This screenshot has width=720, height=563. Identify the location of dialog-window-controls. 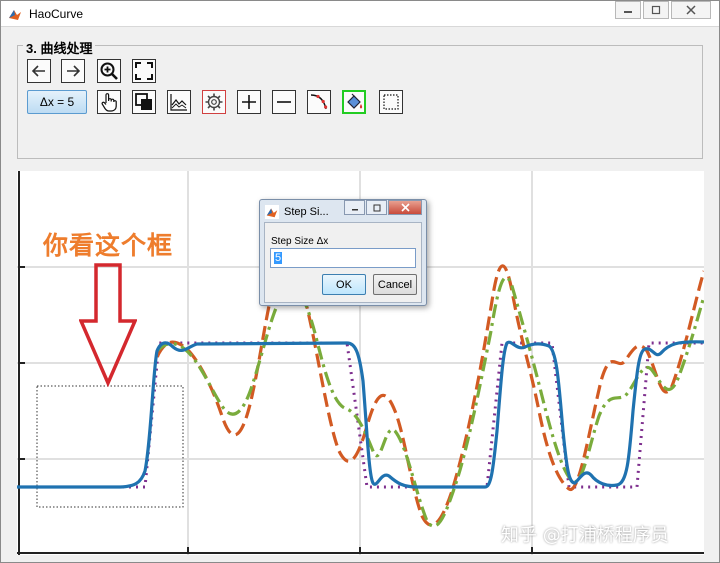
(383, 207).